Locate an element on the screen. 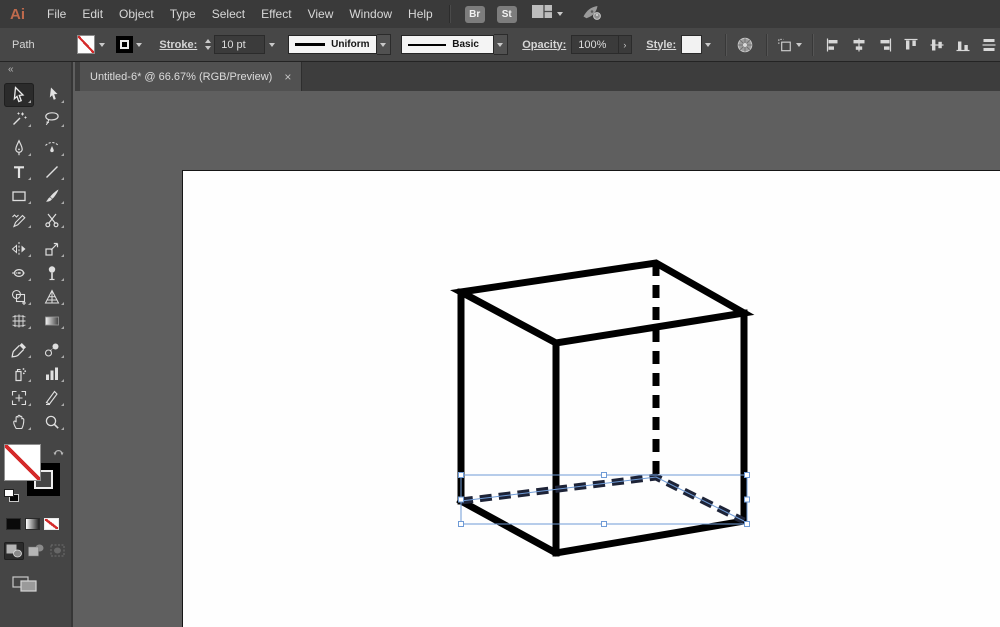 Image resolution: width=1000 pixels, height=627 pixels. drawing-mode-buttons is located at coordinates (37, 551).